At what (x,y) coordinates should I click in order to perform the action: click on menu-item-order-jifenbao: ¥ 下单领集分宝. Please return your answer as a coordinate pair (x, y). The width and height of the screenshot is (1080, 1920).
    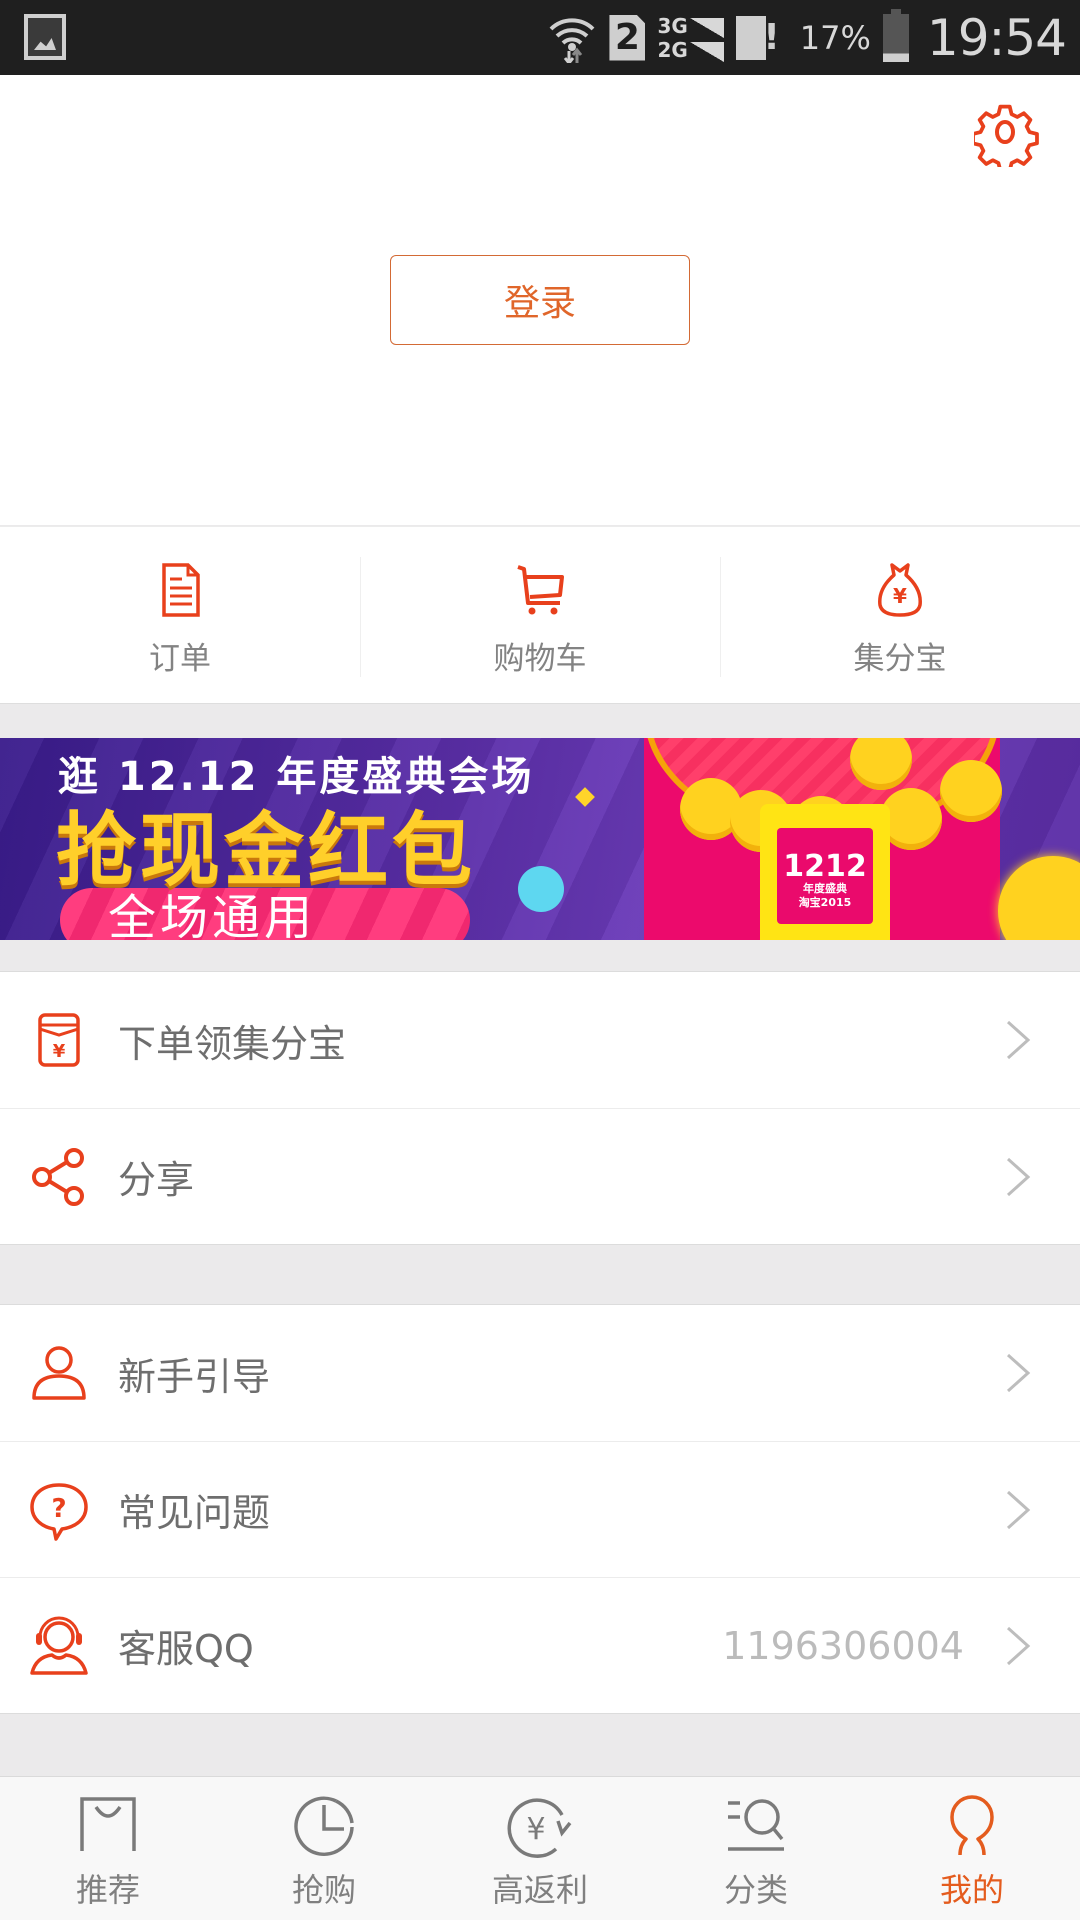
    Looking at the image, I should click on (540, 1040).